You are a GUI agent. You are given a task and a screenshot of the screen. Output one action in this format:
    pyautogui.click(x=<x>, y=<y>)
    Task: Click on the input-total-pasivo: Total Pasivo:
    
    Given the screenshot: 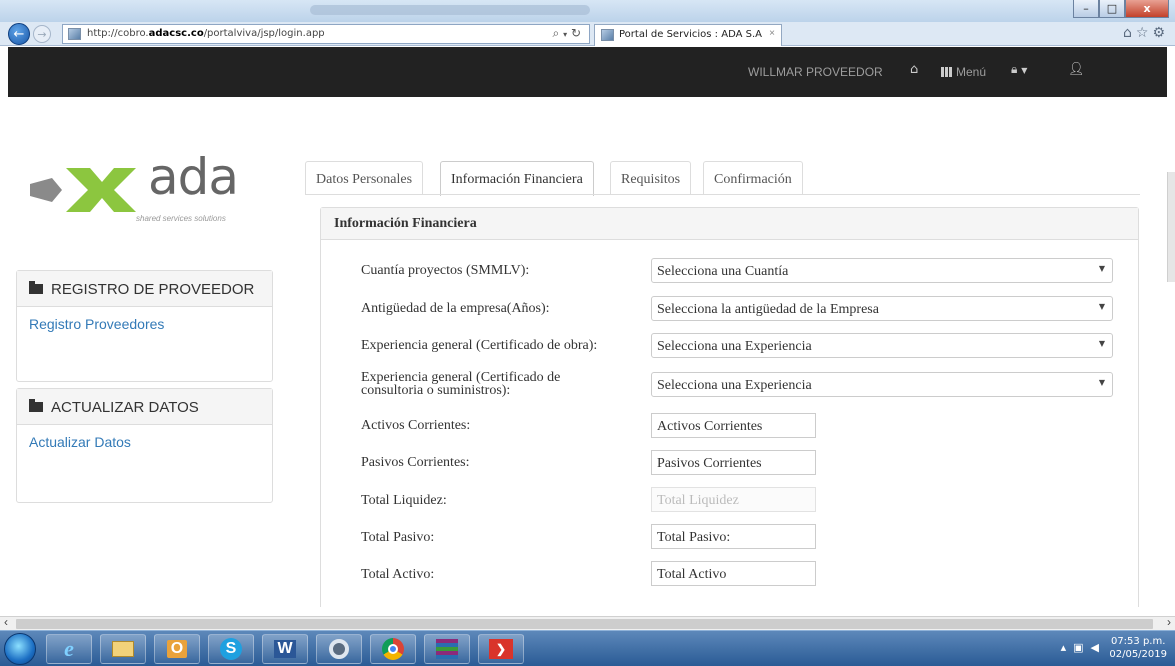 What is the action you would take?
    pyautogui.click(x=733, y=536)
    